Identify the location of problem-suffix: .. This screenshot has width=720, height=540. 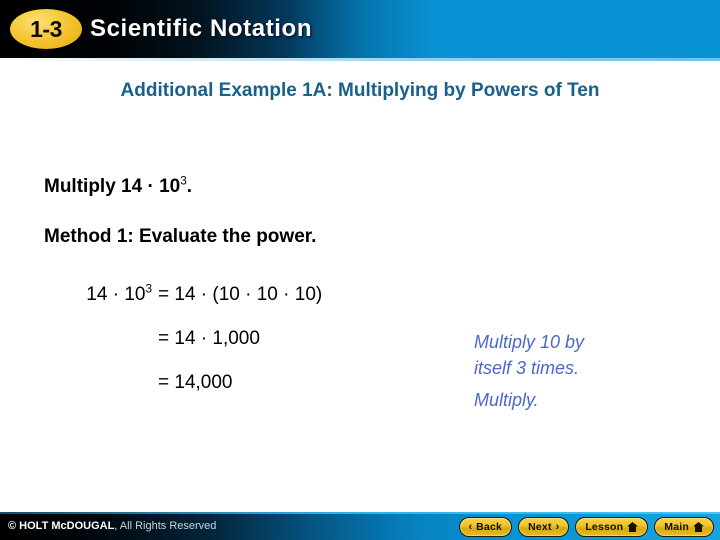
(189, 186).